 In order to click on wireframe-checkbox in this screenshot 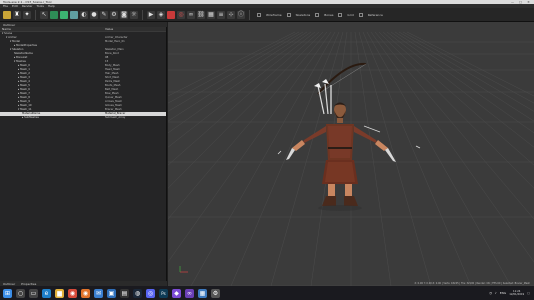, I will do `click(259, 14)`.